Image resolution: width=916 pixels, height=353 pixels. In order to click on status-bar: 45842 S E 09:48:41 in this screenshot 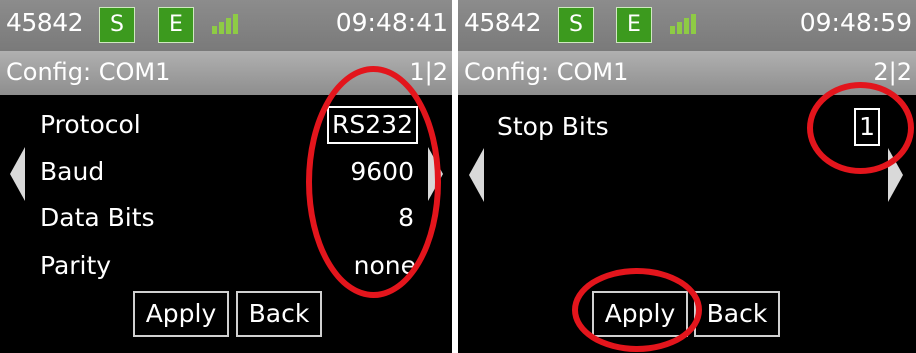, I will do `click(226, 25)`.